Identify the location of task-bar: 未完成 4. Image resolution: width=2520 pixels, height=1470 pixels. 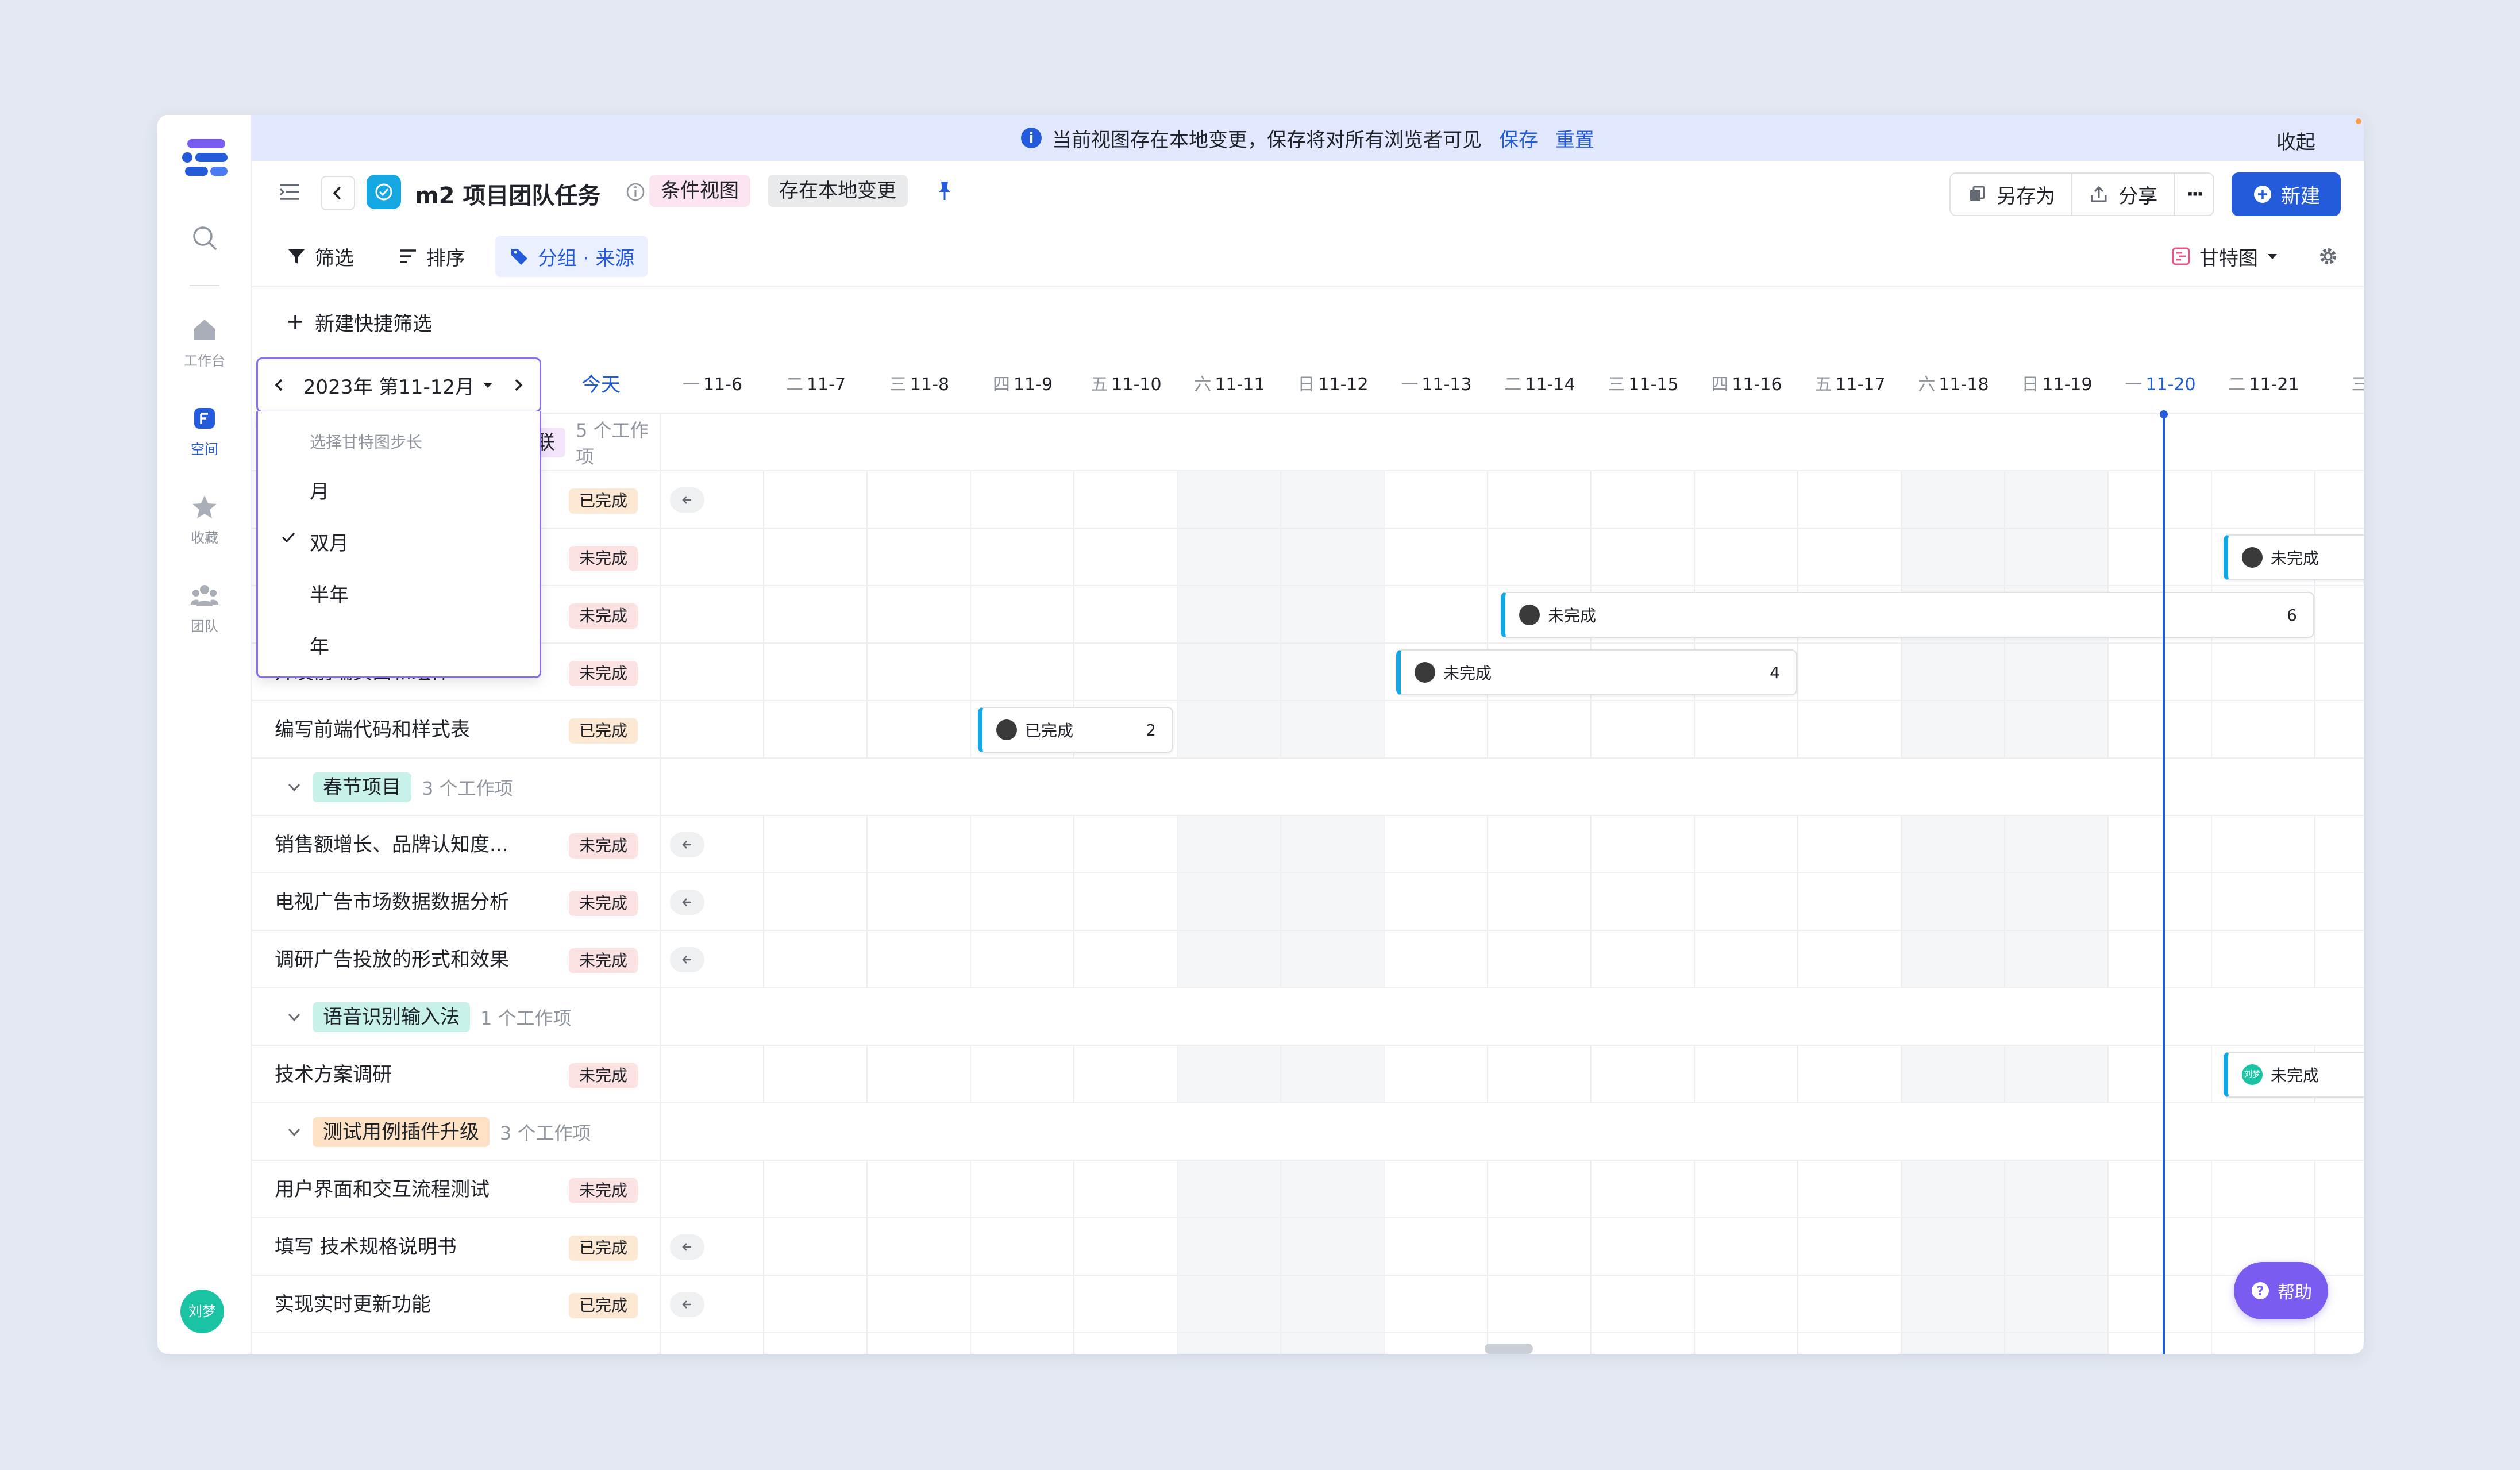
(1597, 672).